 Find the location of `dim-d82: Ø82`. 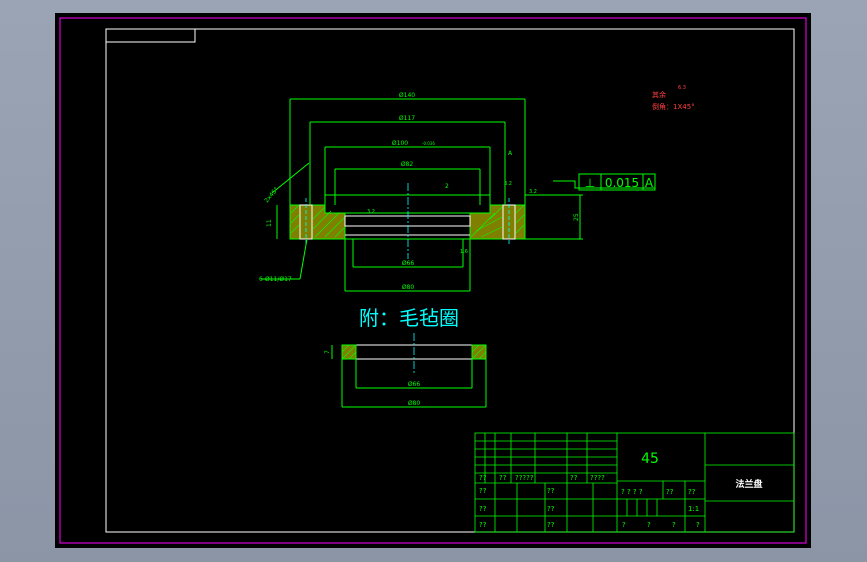

dim-d82: Ø82 is located at coordinates (407, 164).